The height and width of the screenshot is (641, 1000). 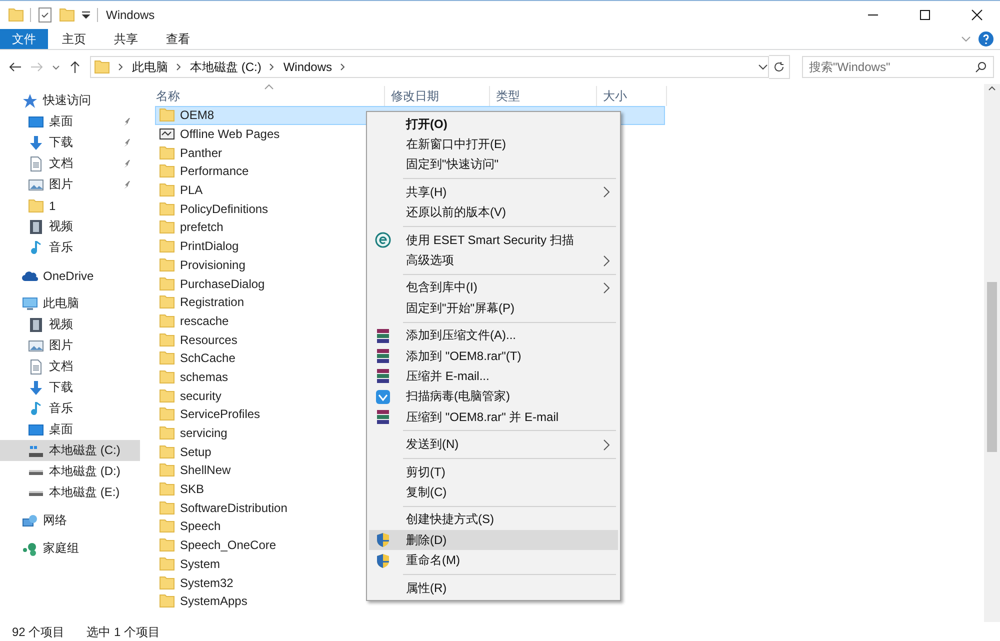 What do you see at coordinates (61, 303) in the screenshot?
I see `nav-label: 此电脑` at bounding box center [61, 303].